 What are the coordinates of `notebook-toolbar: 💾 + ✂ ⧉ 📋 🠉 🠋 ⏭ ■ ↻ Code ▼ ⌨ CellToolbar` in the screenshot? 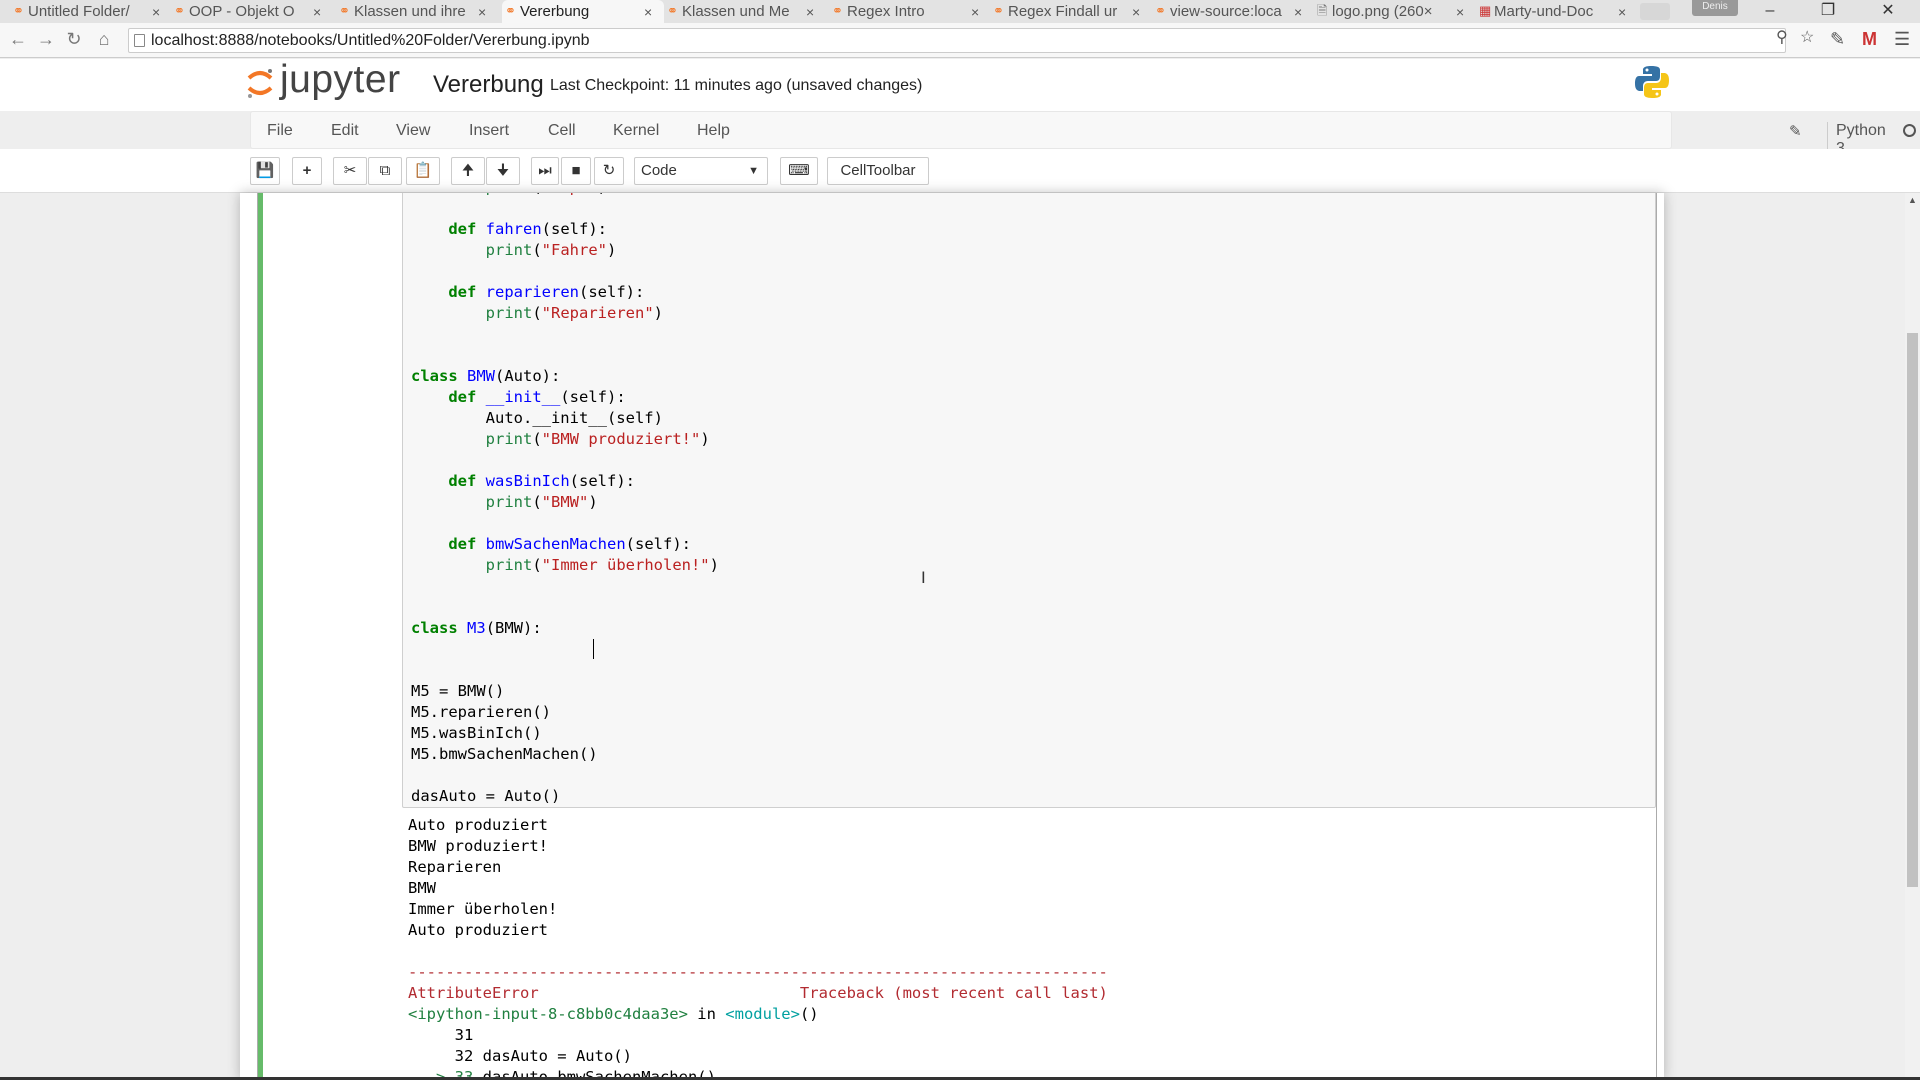 It's located at (960, 171).